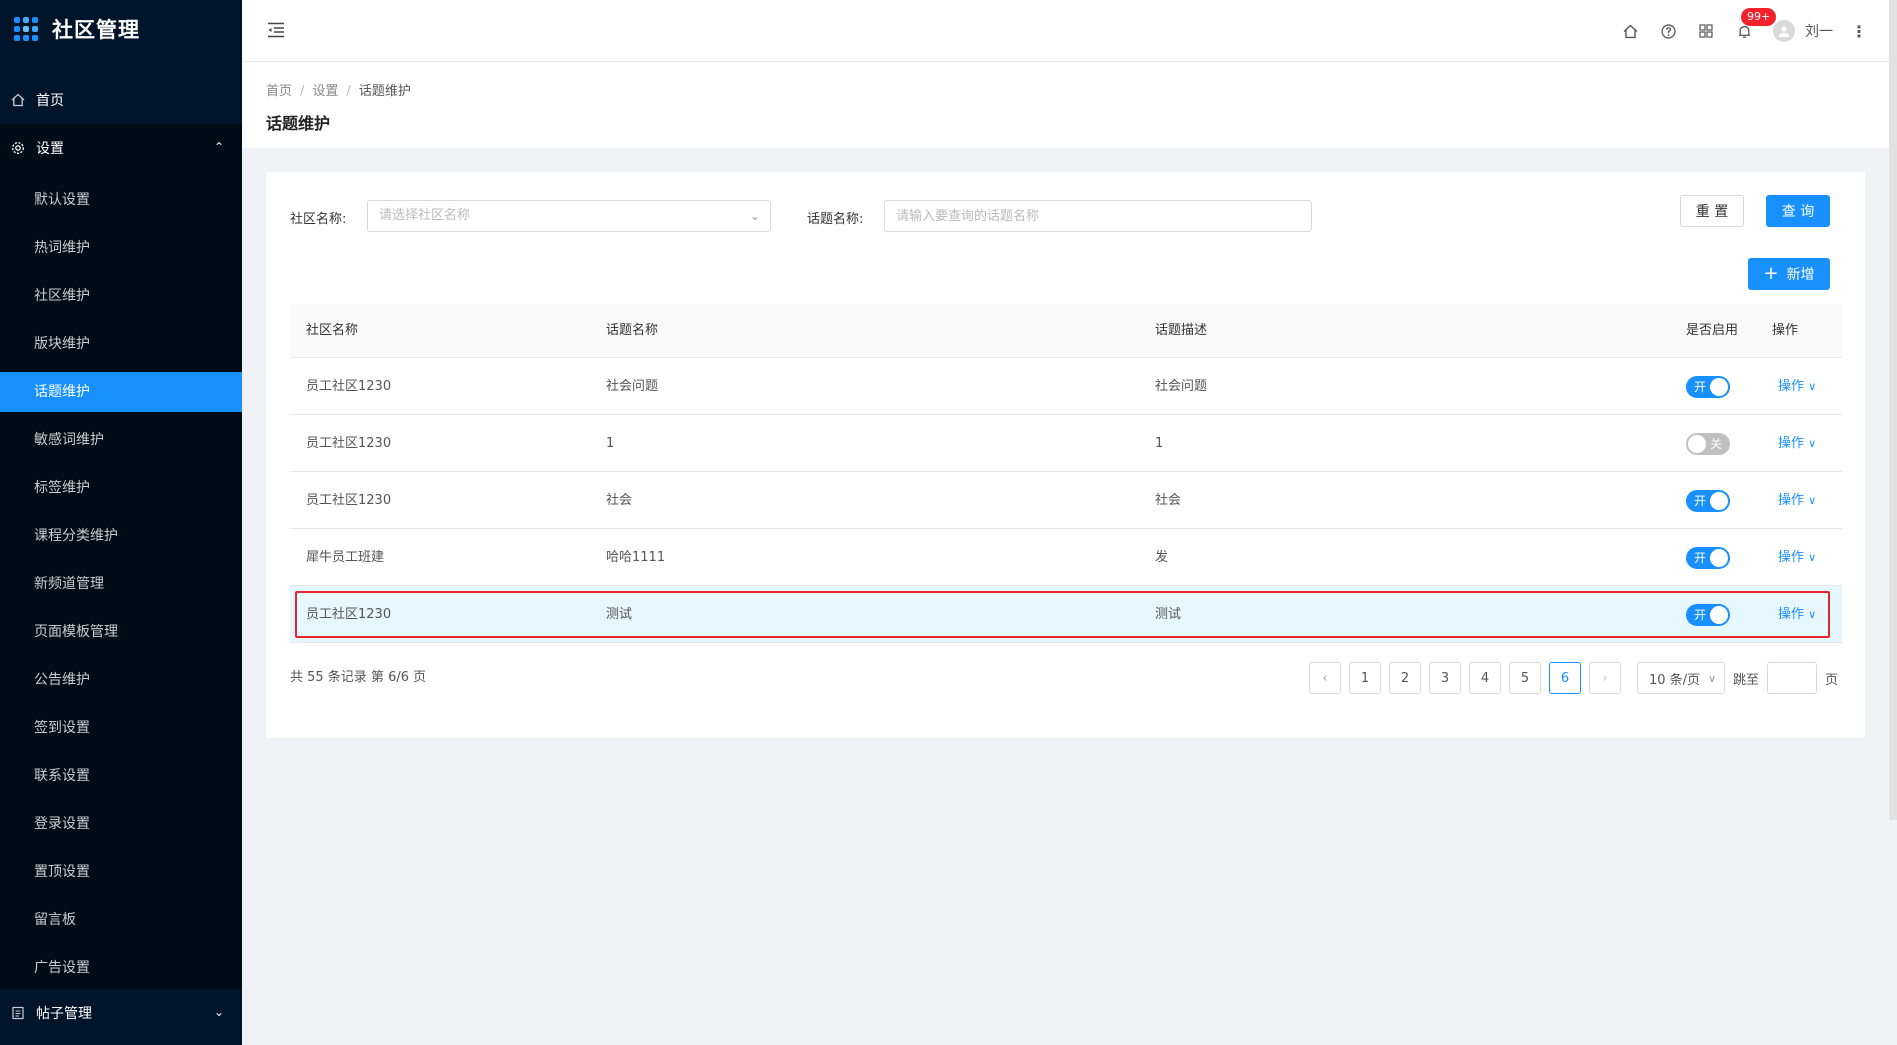  What do you see at coordinates (1746, 680) in the screenshot?
I see `jump-label: 跳至` at bounding box center [1746, 680].